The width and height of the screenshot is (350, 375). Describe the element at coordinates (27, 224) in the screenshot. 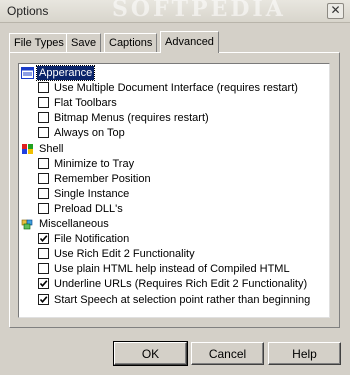

I see `puzzle-icon` at that location.